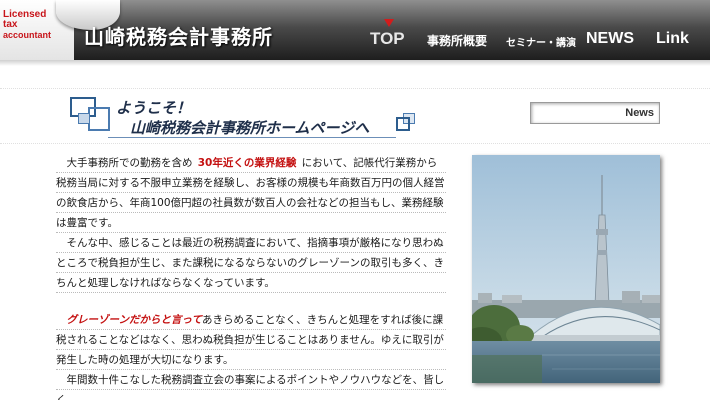  Describe the element at coordinates (672, 40) in the screenshot. I see `nav-link: Link` at that location.